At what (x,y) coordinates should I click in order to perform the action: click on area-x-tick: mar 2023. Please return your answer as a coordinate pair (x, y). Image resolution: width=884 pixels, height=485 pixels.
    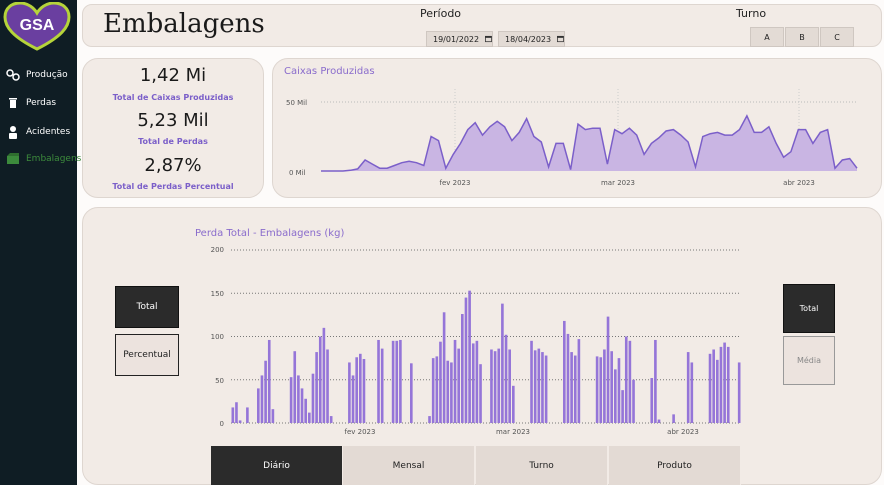
    Looking at the image, I should click on (618, 183).